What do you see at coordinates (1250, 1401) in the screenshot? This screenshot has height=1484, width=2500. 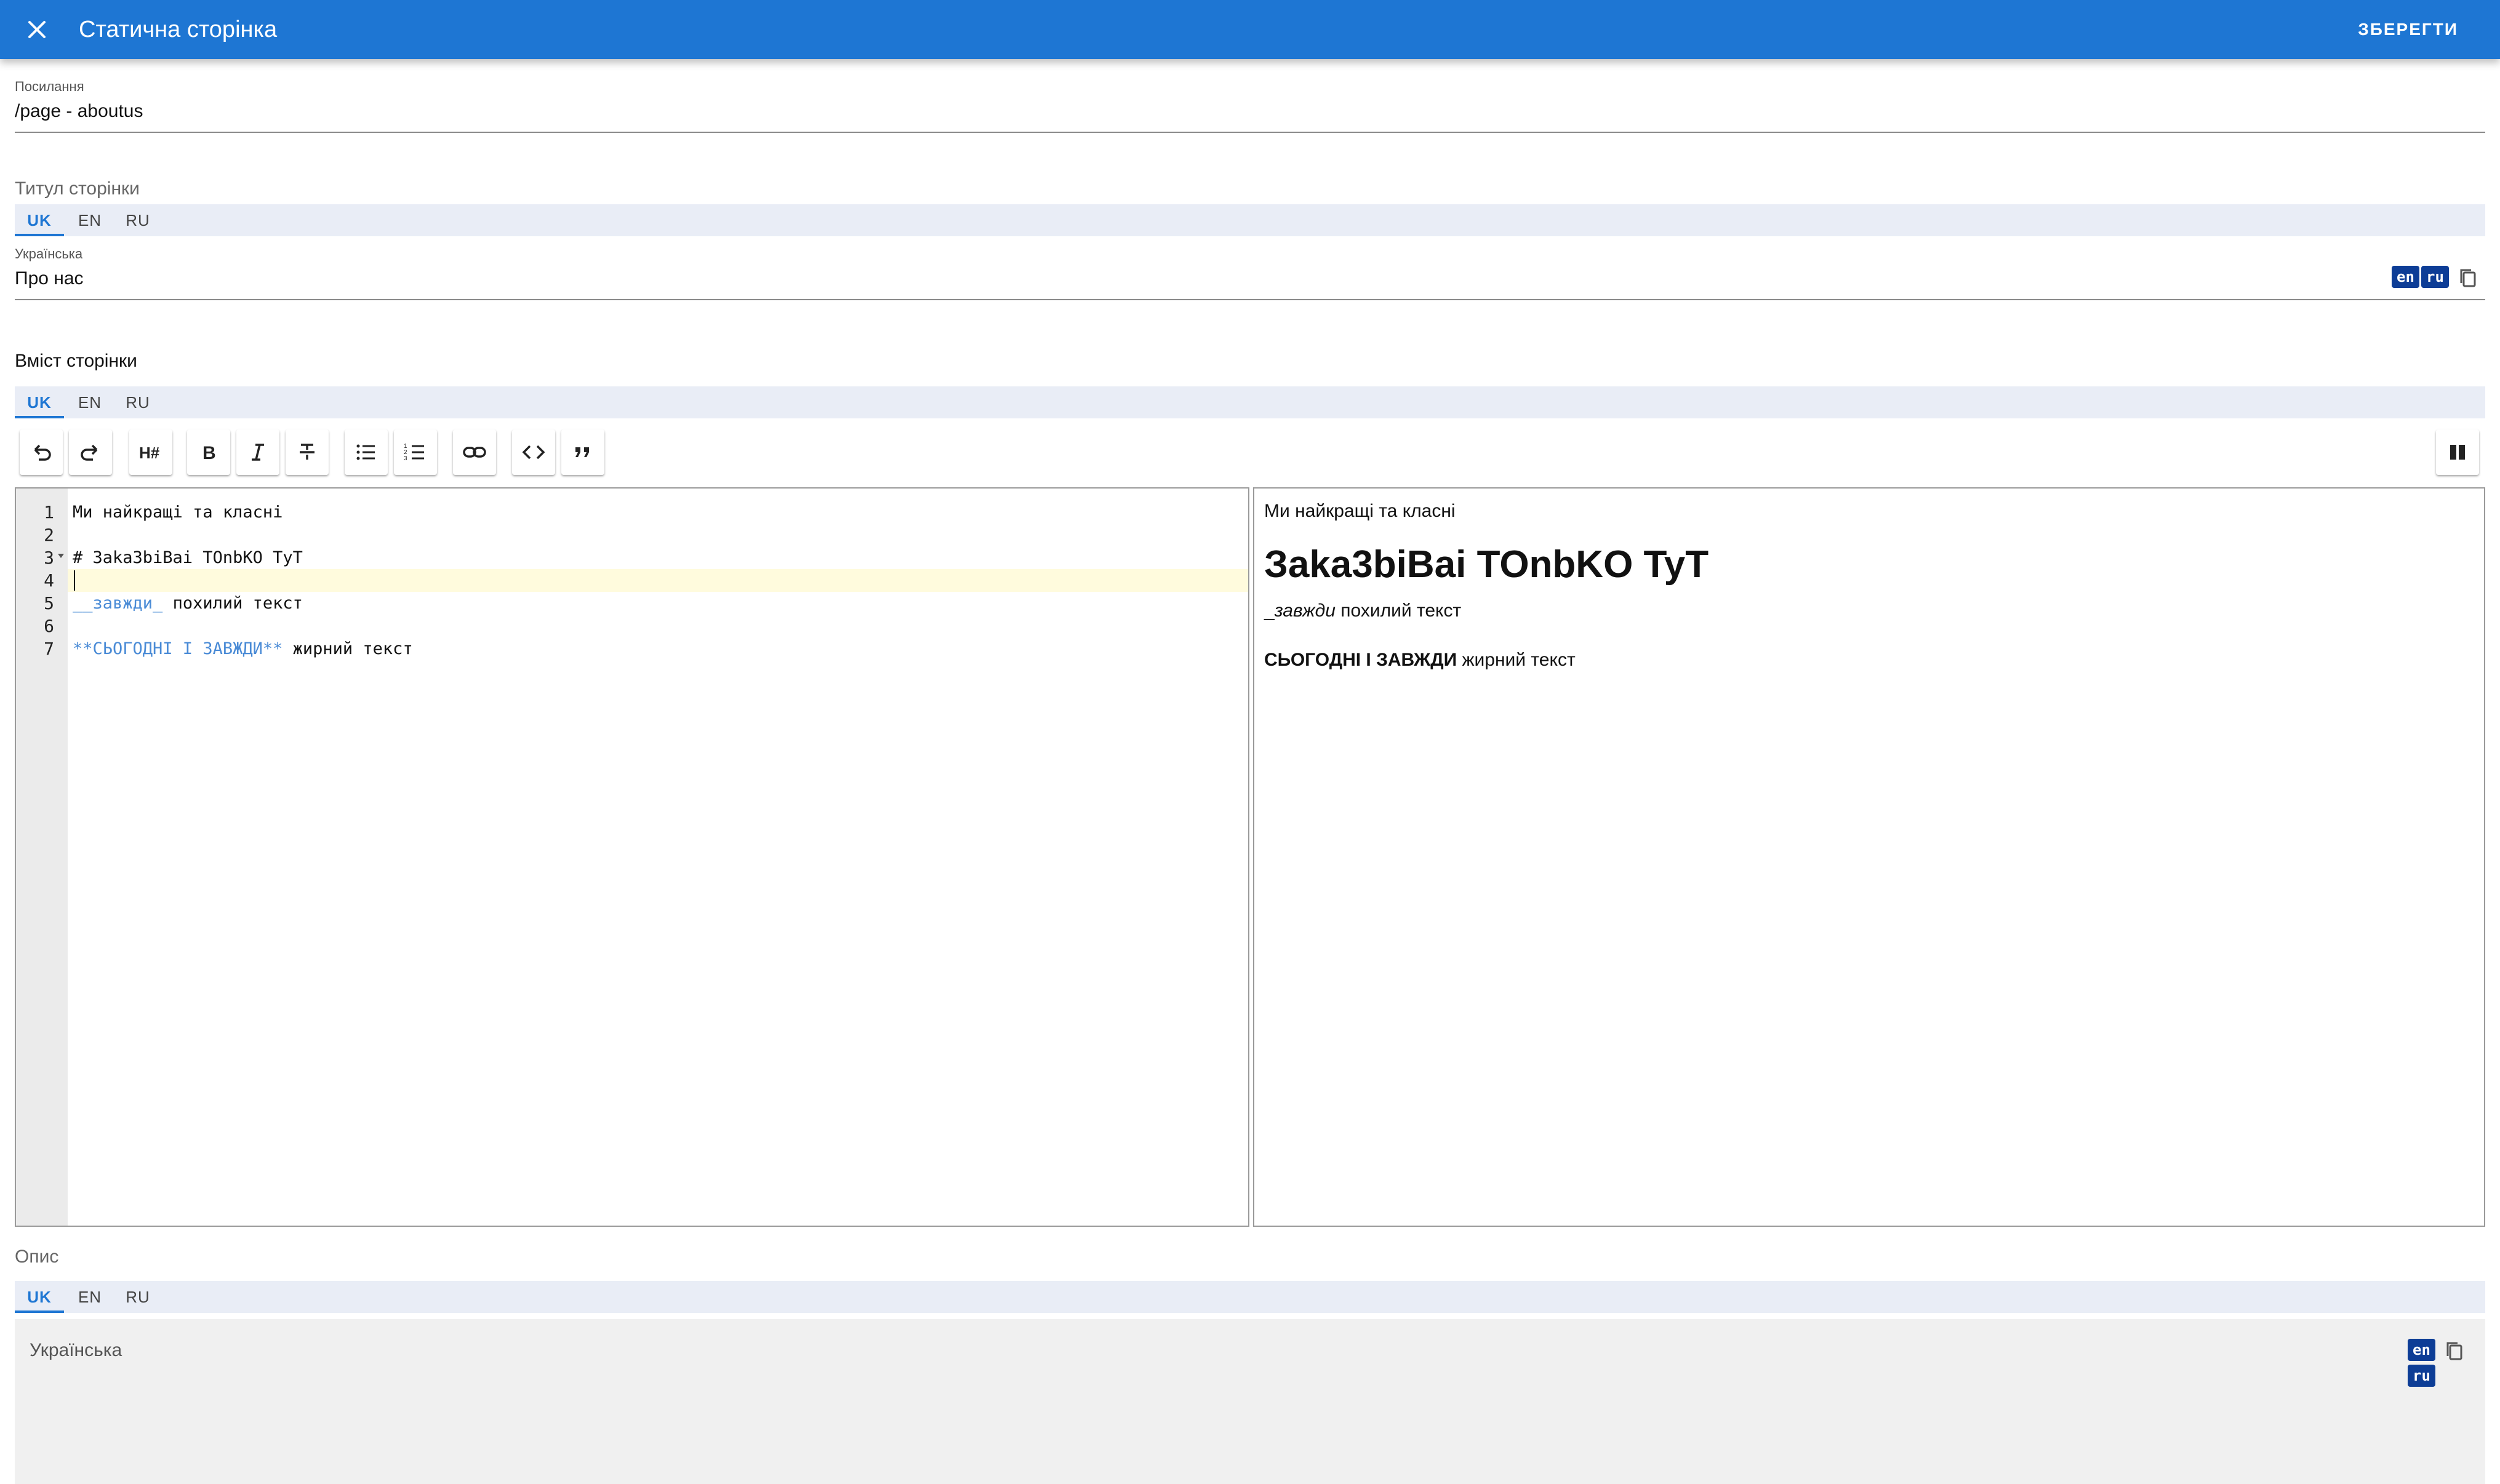 I see `description-textarea: Українська en ru` at bounding box center [1250, 1401].